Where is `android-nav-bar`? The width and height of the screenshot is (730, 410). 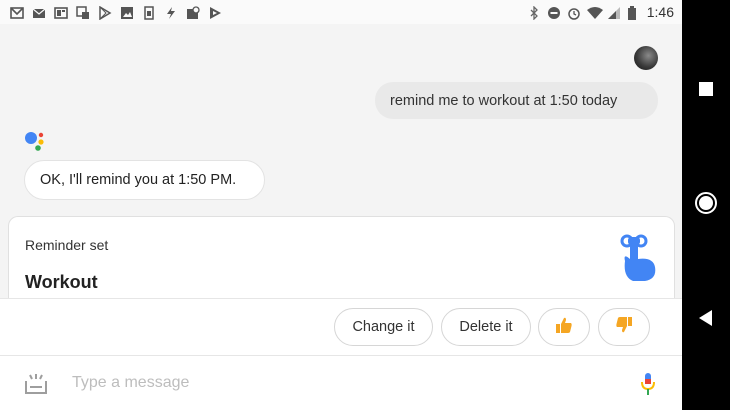 android-nav-bar is located at coordinates (706, 205).